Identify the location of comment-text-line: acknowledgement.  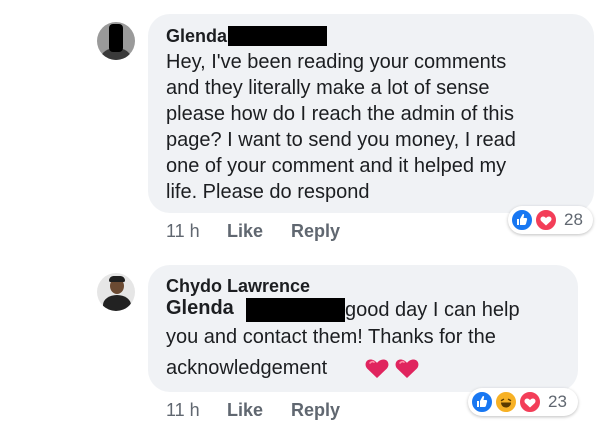
(247, 368).